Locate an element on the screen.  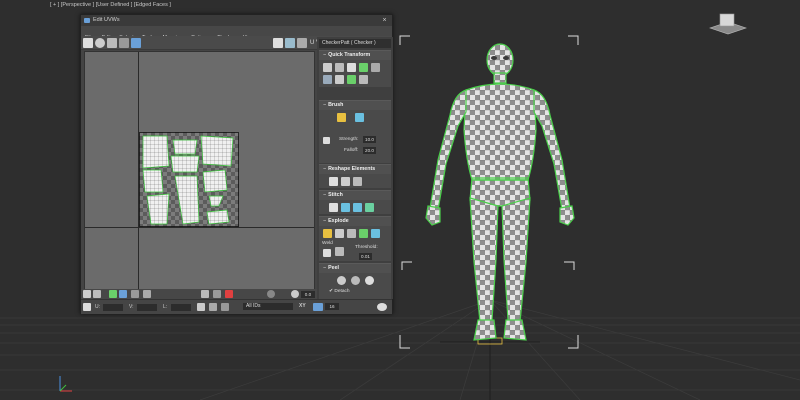
peel-header: Peel is located at coordinates (355, 268).